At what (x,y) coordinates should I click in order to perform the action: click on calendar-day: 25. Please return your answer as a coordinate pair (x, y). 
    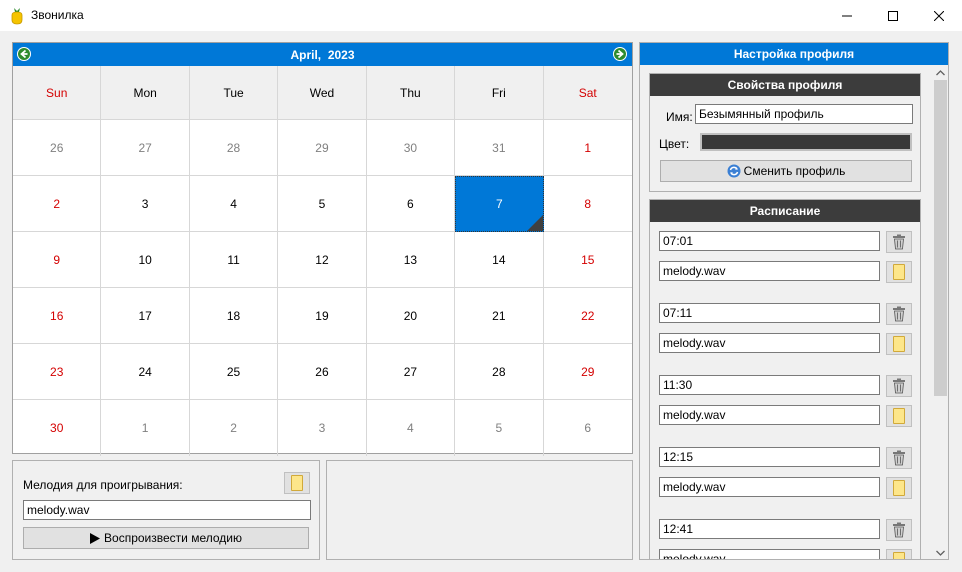
    Looking at the image, I should click on (234, 372).